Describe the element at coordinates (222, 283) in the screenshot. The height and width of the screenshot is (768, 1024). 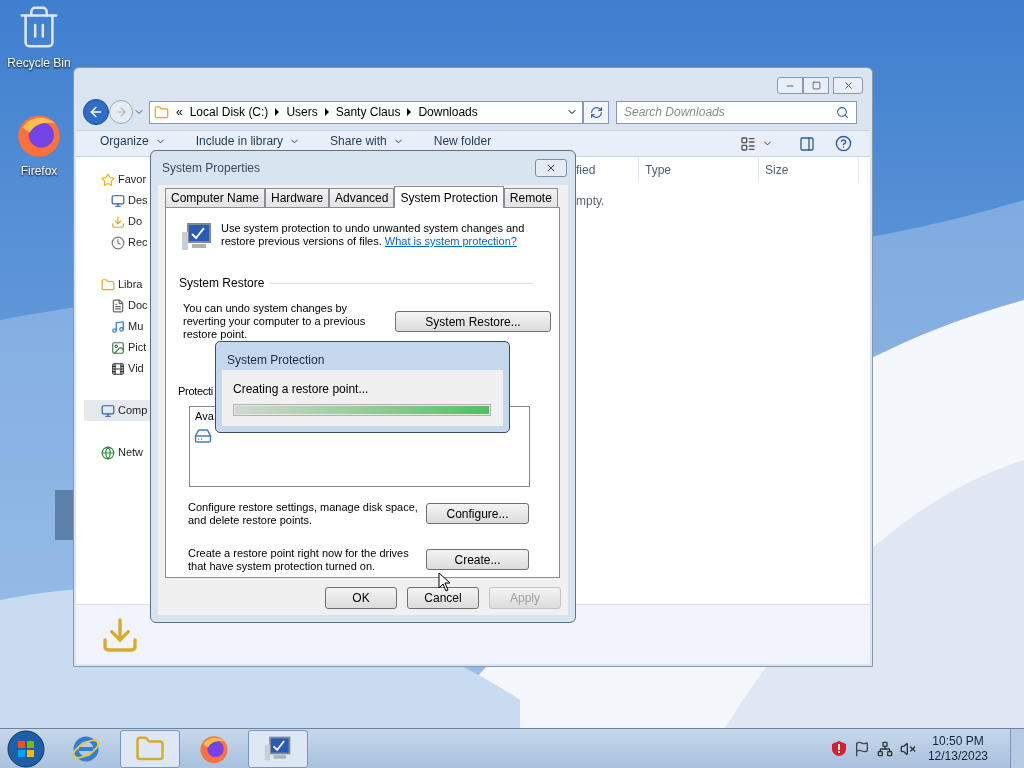
I see `section-heading: System Restore` at that location.